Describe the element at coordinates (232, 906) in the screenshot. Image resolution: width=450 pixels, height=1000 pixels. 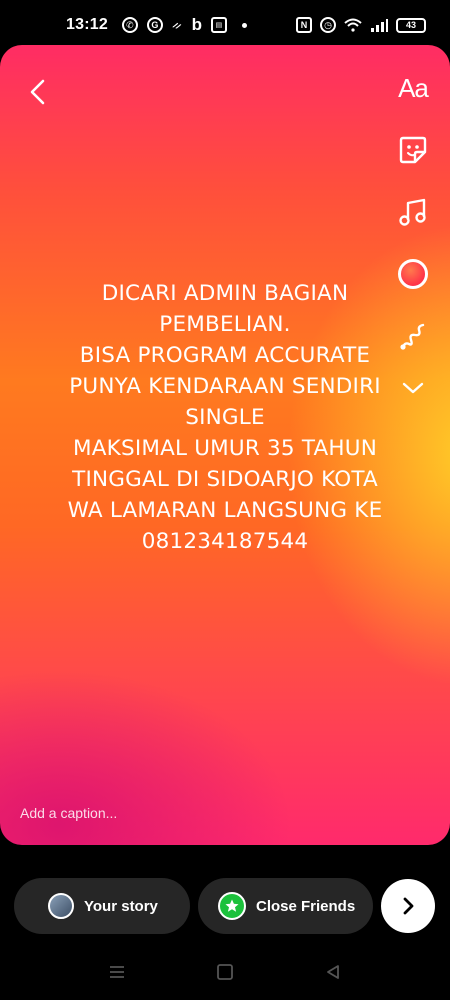
I see `star-icon` at that location.